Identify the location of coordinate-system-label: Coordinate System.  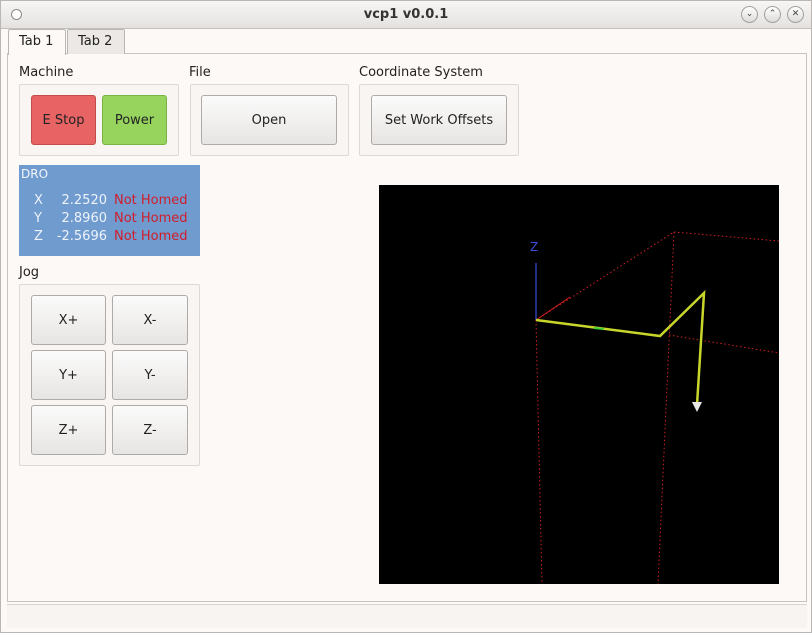
(421, 72).